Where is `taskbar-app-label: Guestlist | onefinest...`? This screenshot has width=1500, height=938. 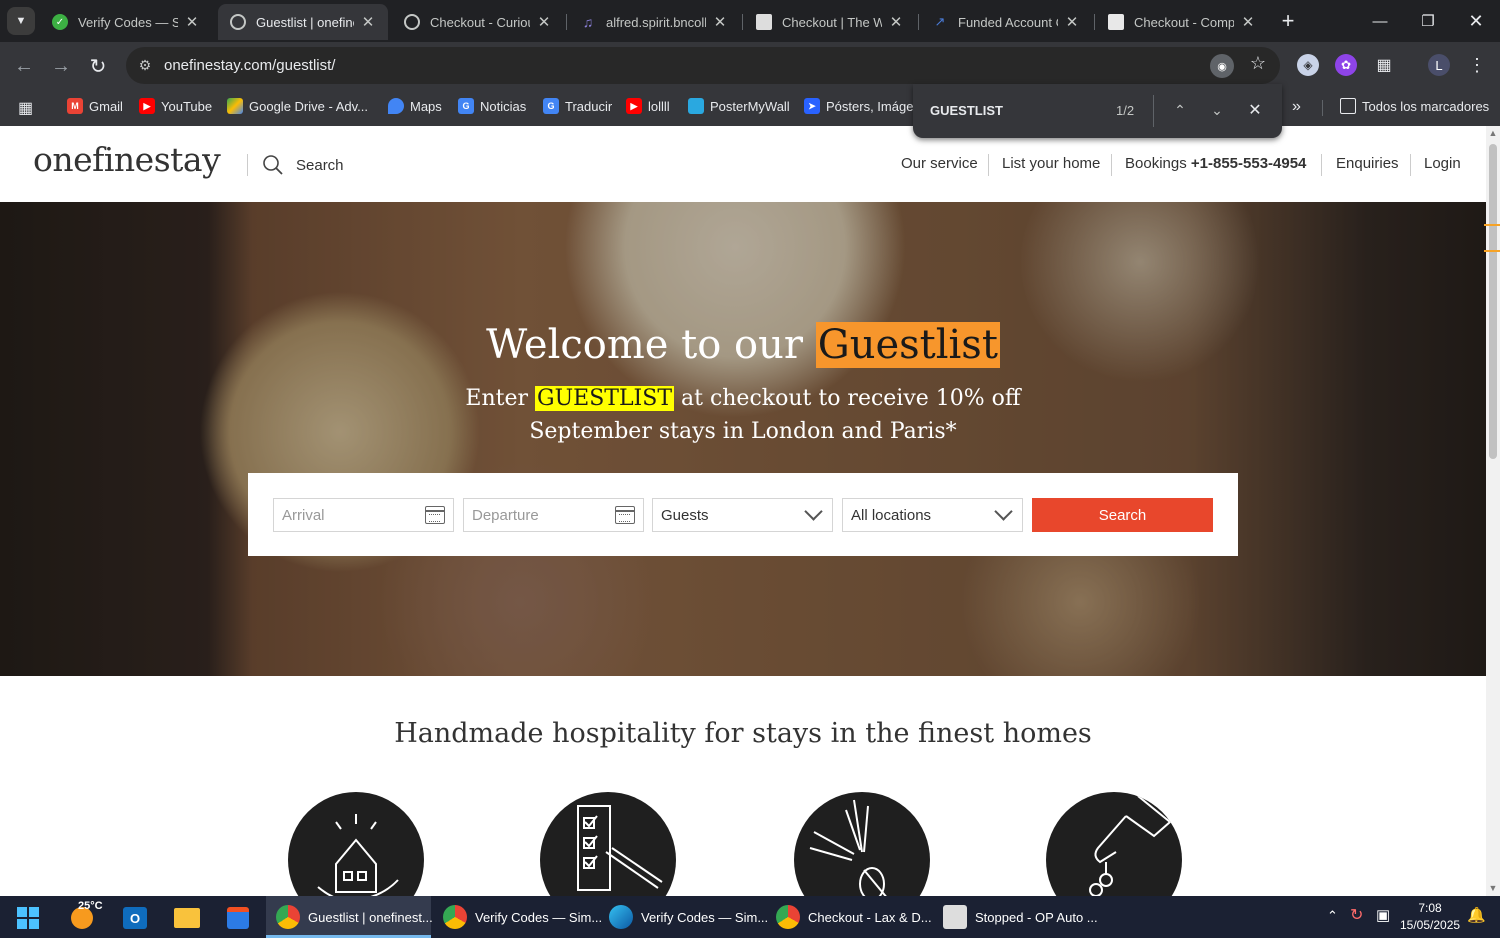 taskbar-app-label: Guestlist | onefinest... is located at coordinates (370, 917).